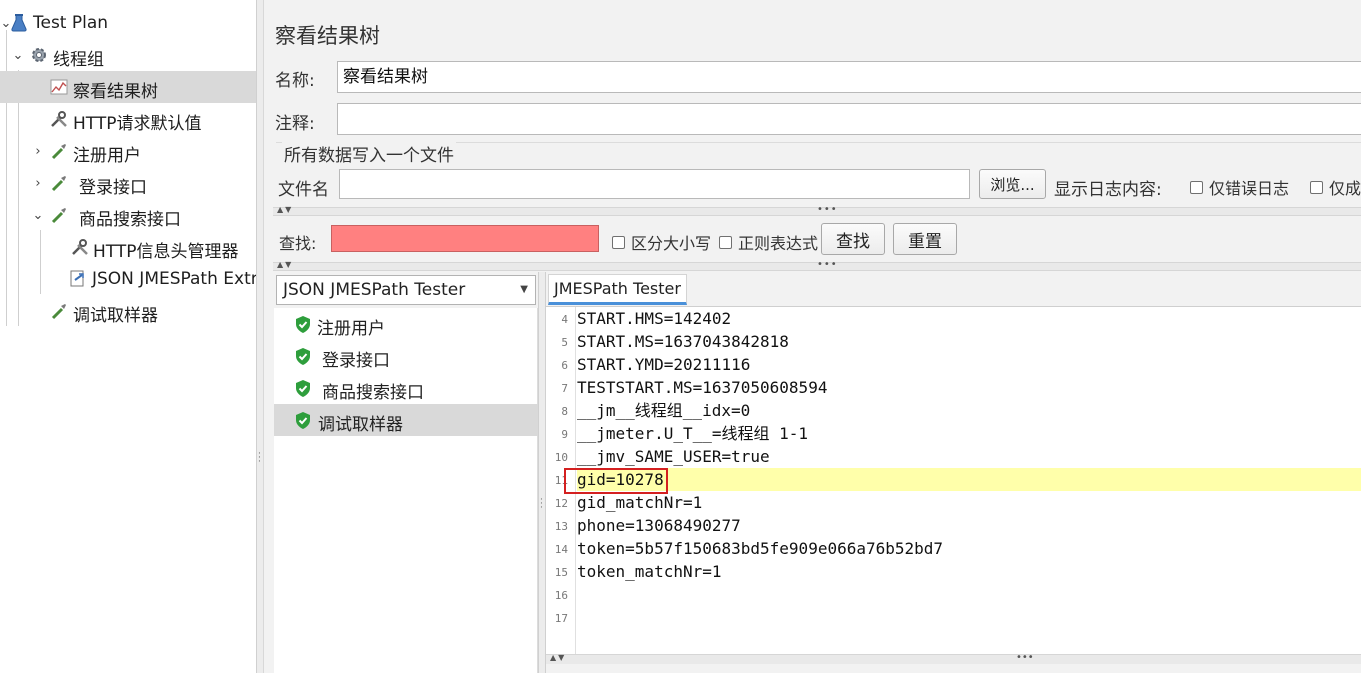 Image resolution: width=1361 pixels, height=673 pixels. Describe the element at coordinates (853, 239) in the screenshot. I see `find-button: 查找` at that location.